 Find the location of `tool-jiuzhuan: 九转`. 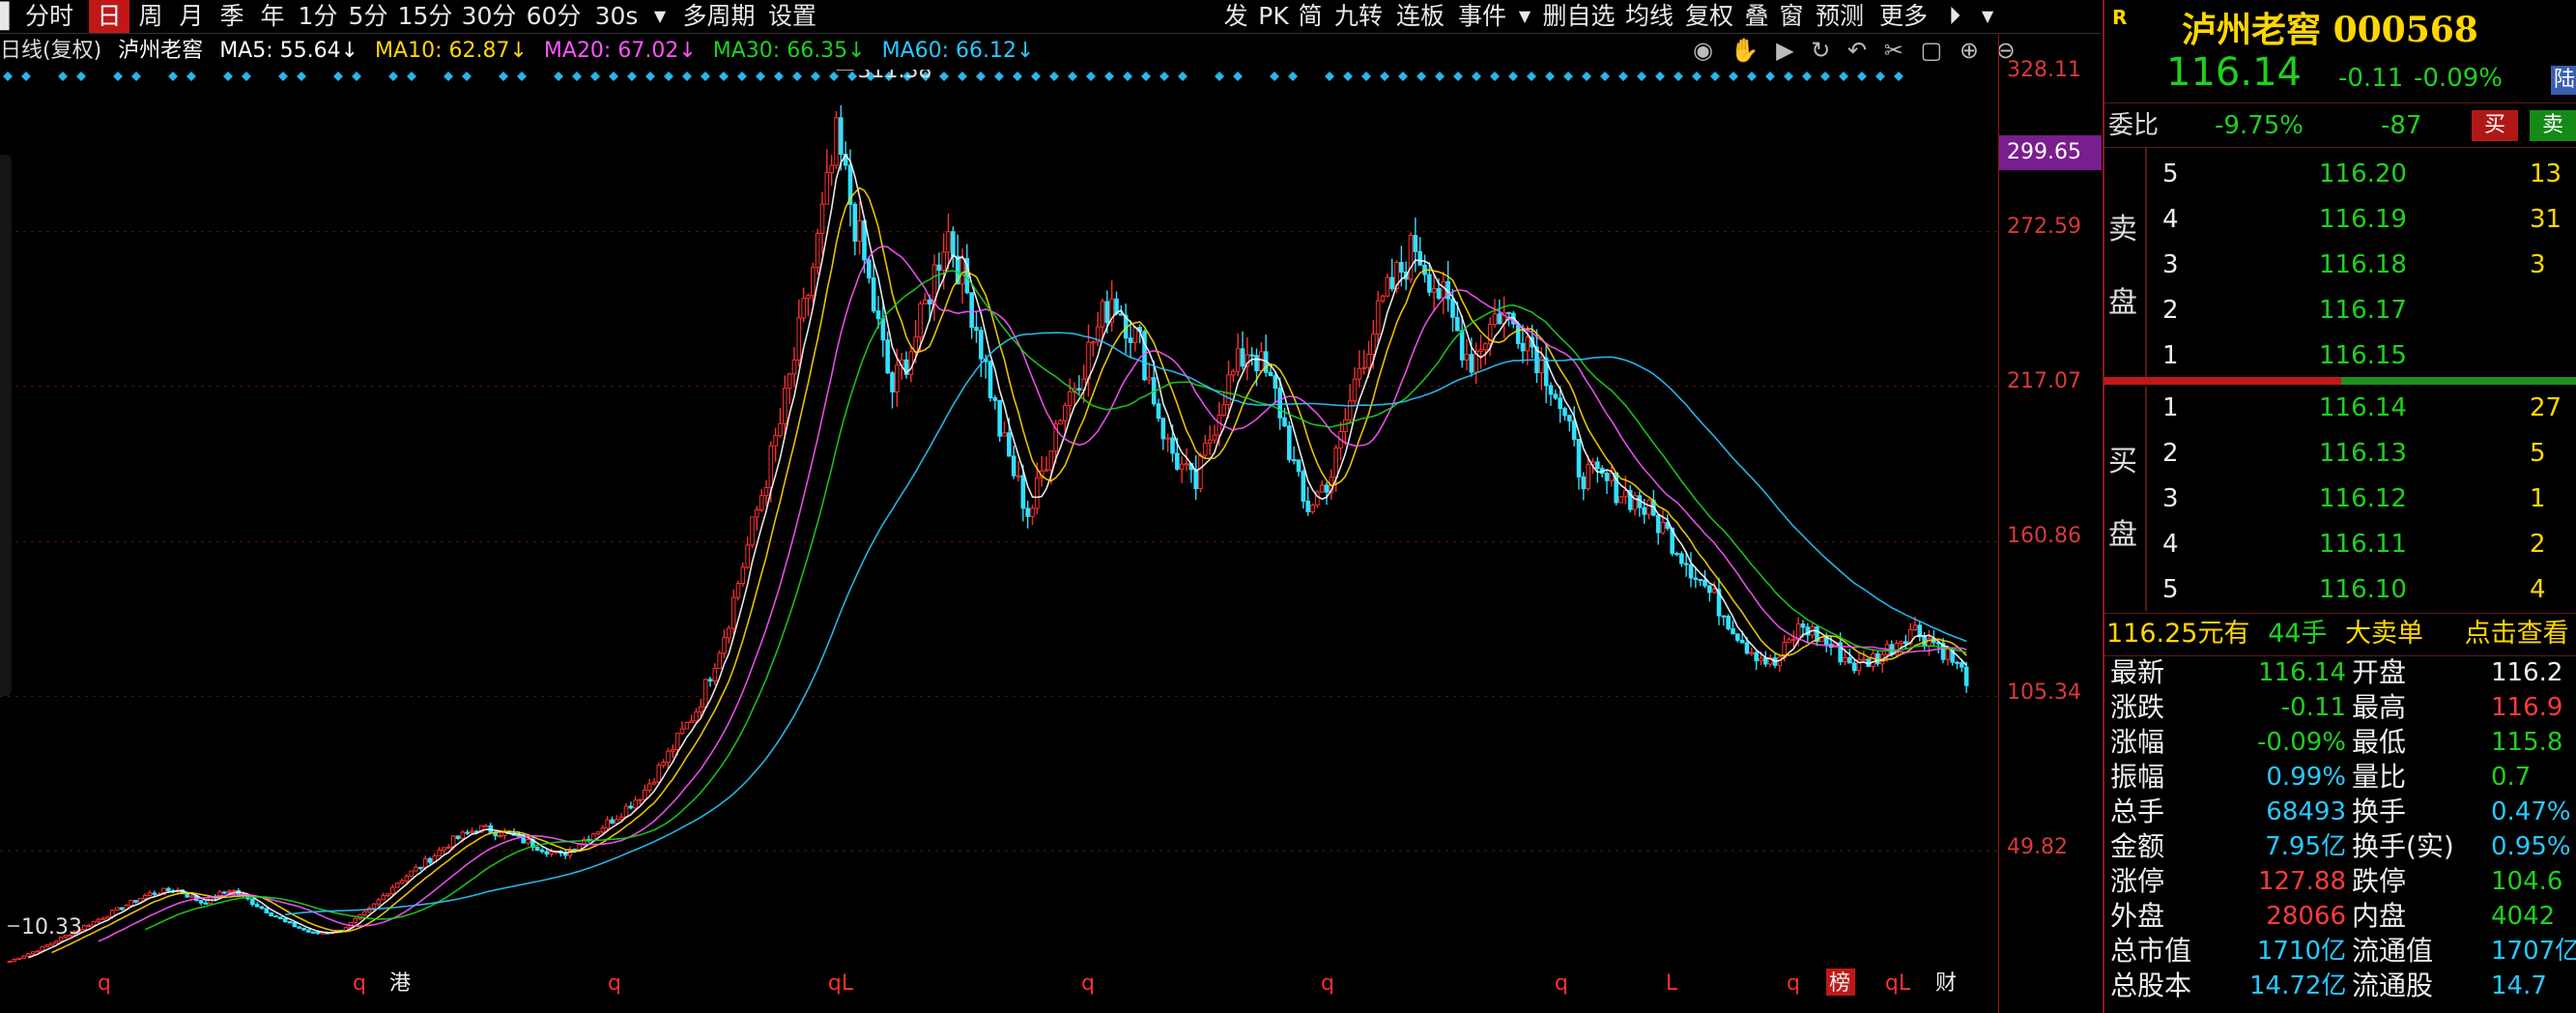

tool-jiuzhuan: 九转 is located at coordinates (1359, 16).